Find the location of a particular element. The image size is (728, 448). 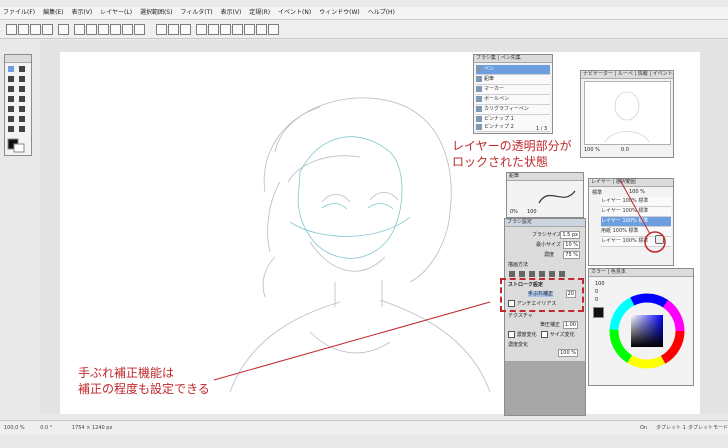

tool-palette is located at coordinates (18, 105).